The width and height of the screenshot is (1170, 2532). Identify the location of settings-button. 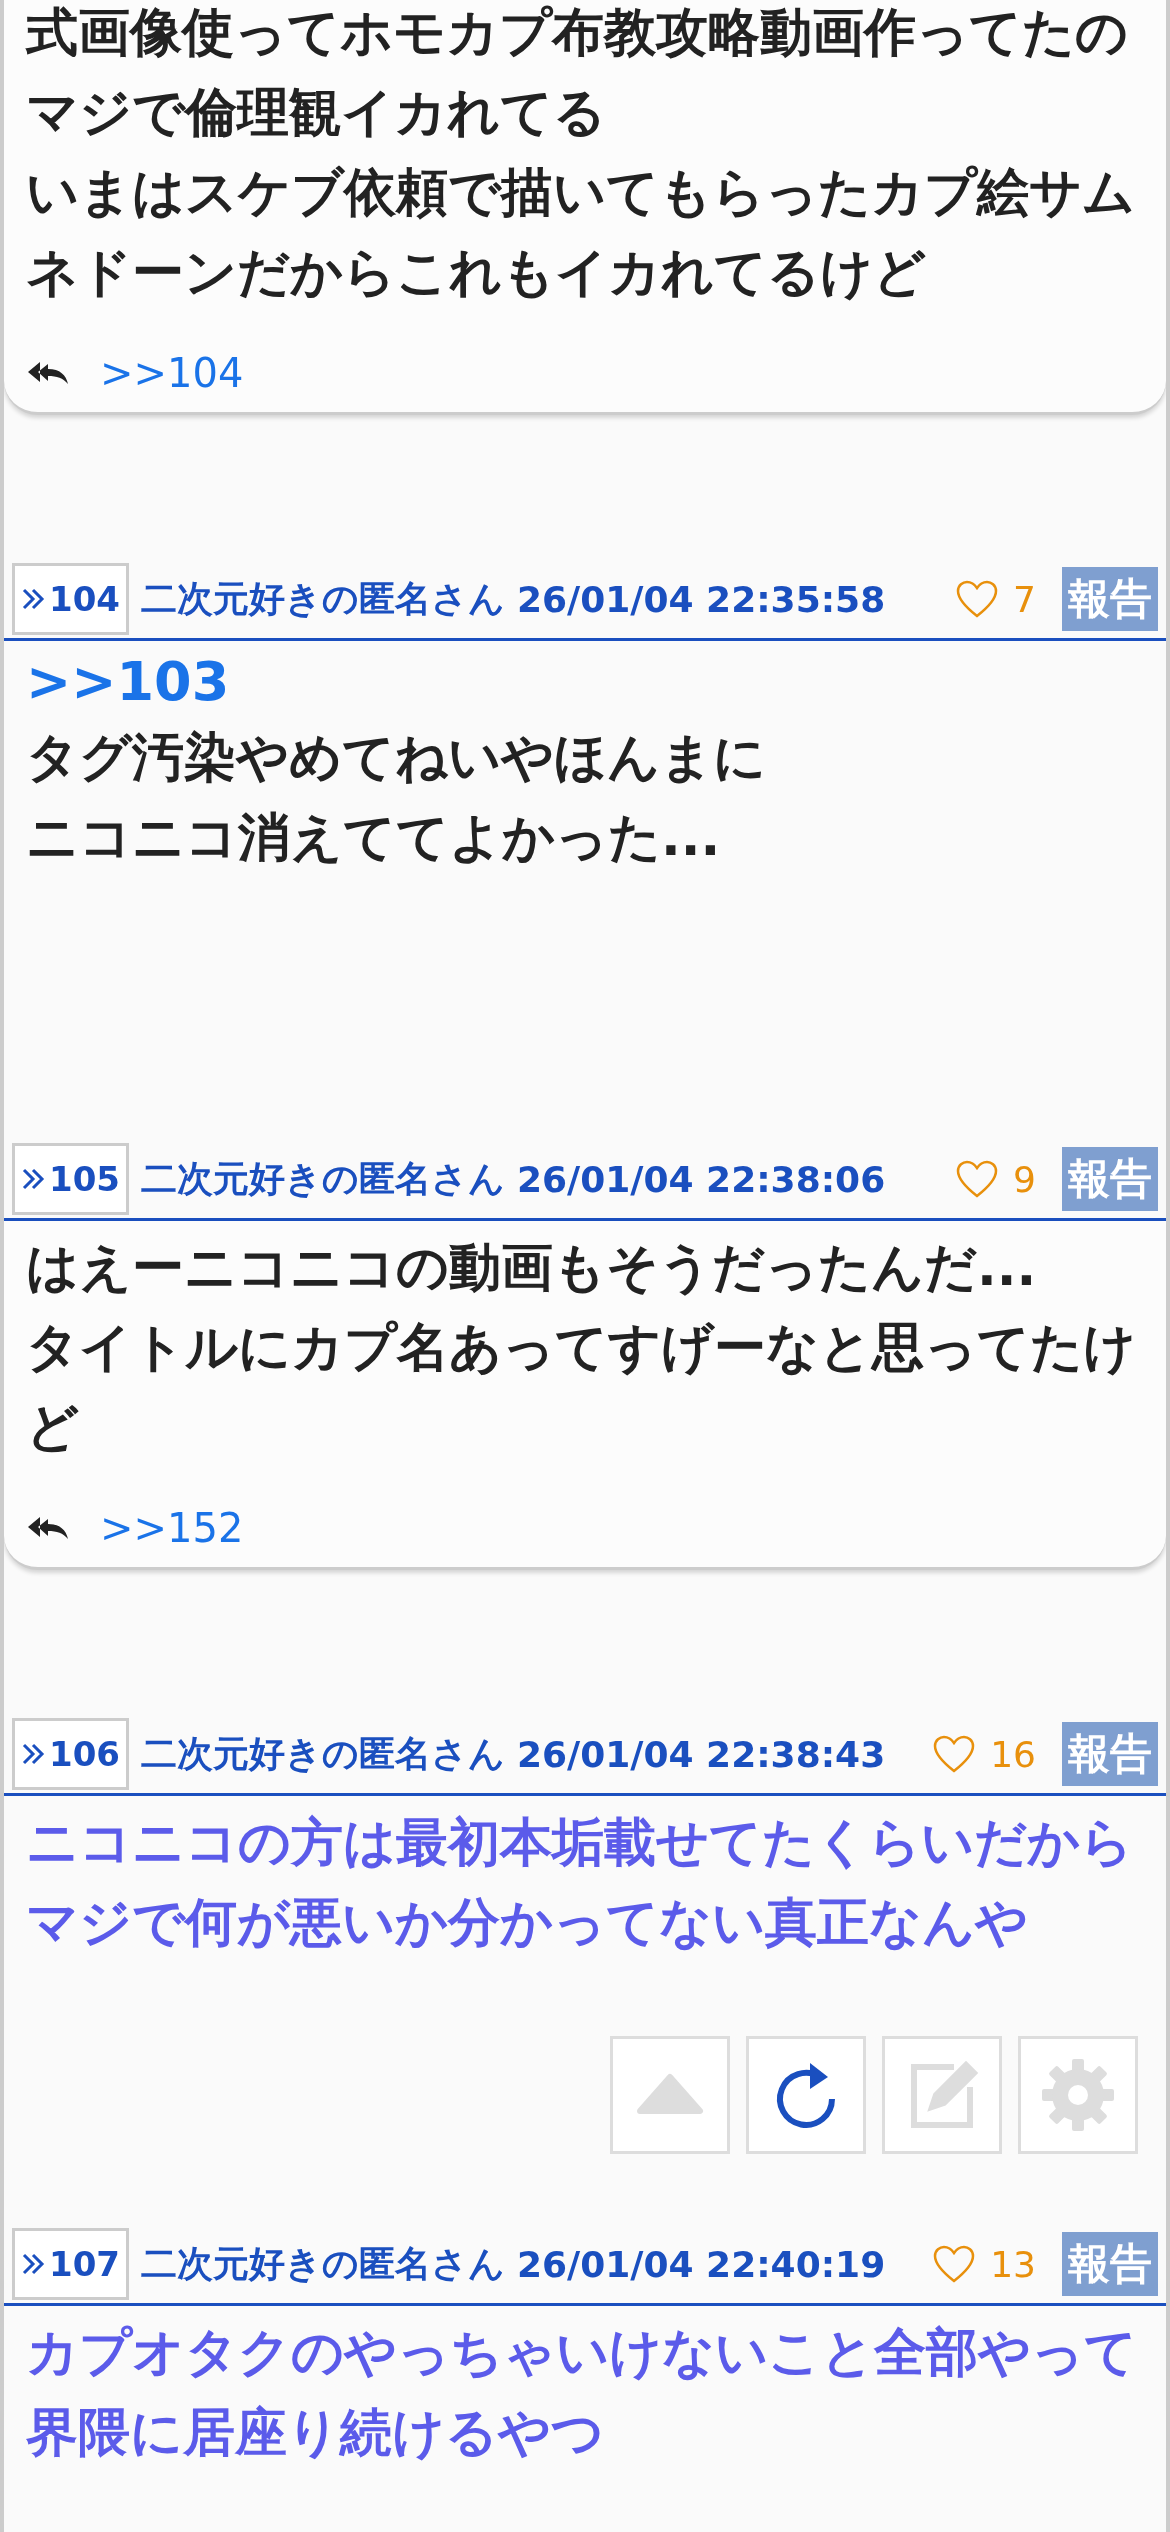
(1078, 2095).